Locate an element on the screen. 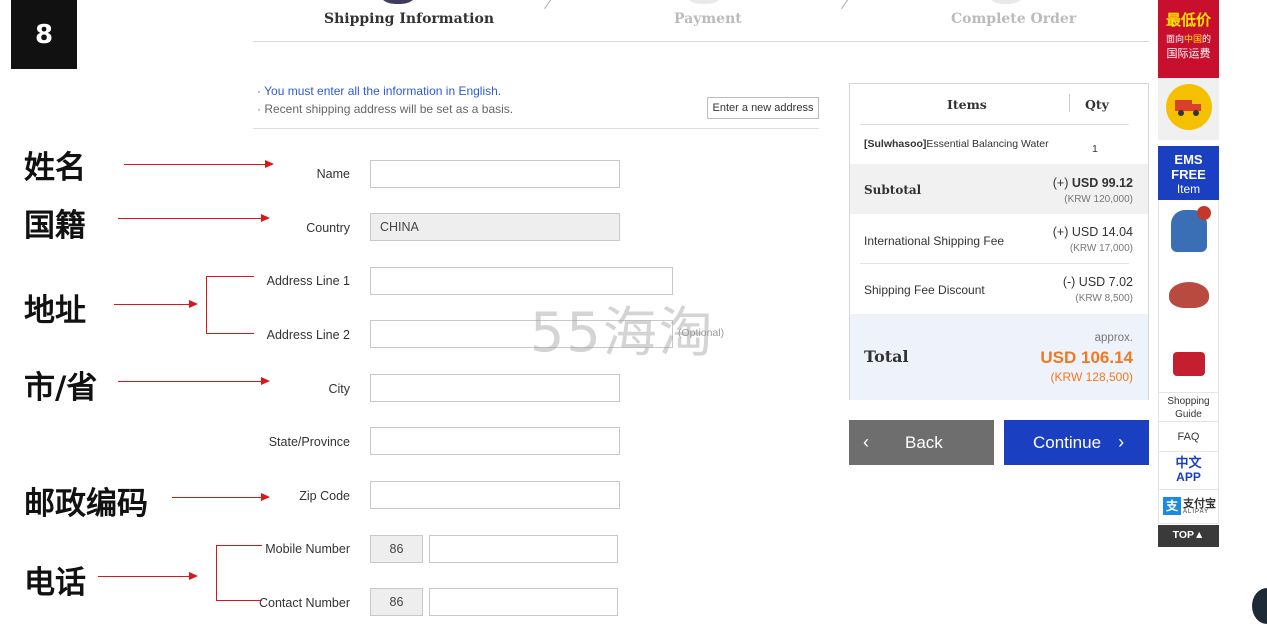 The image size is (1267, 636). total-label: Total is located at coordinates (886, 356).